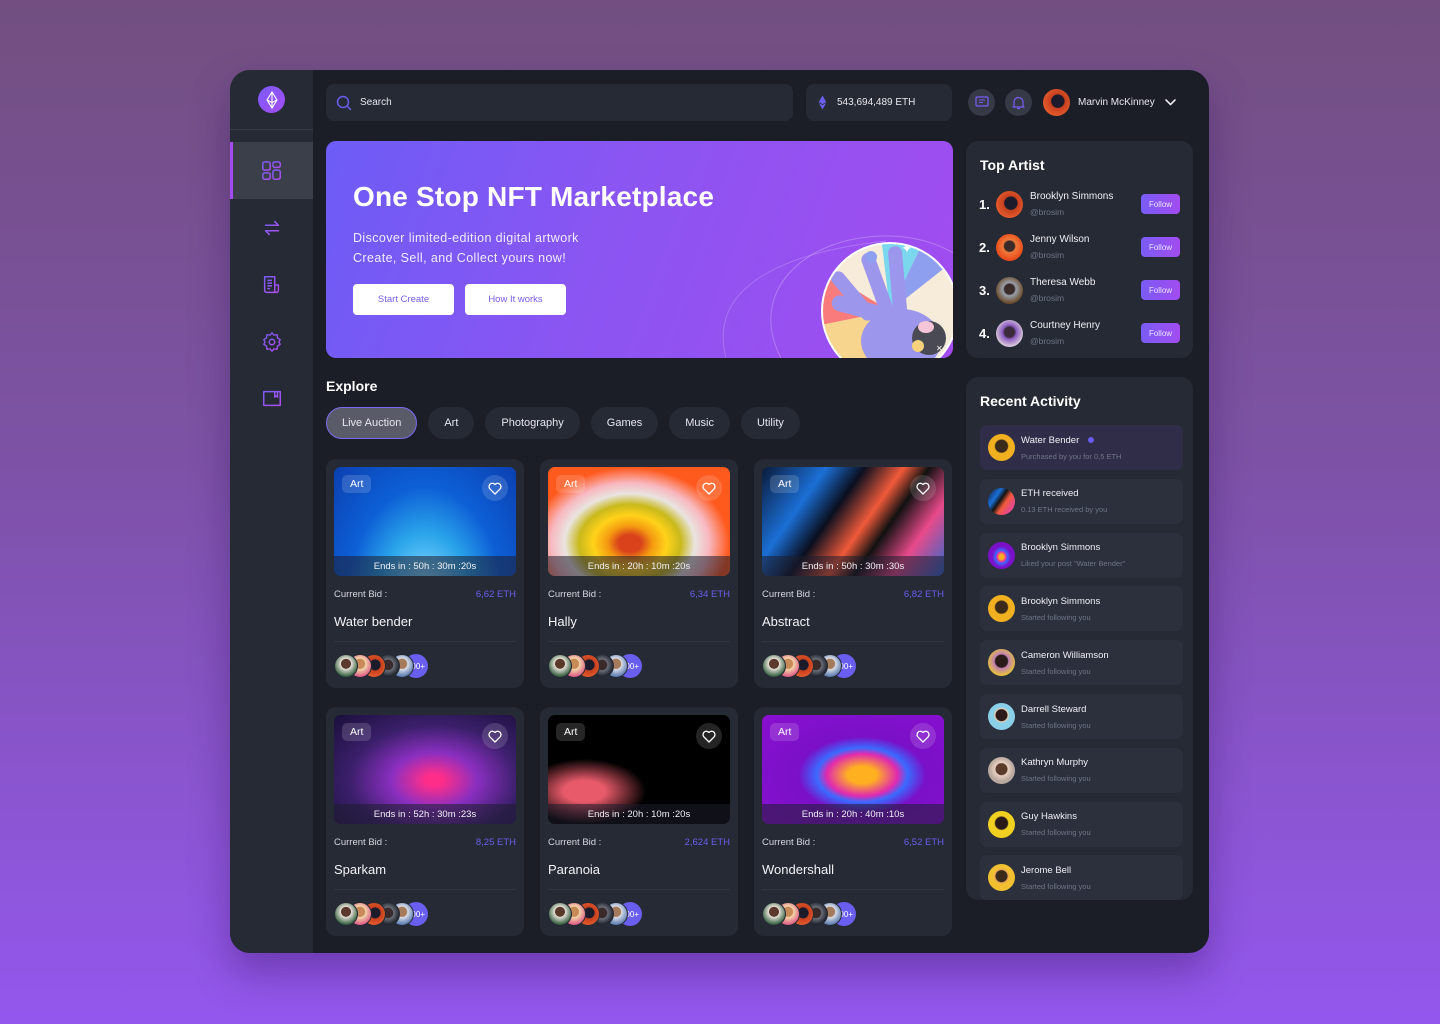 Image resolution: width=1440 pixels, height=1024 pixels. I want to click on heart-icon, so click(495, 736).